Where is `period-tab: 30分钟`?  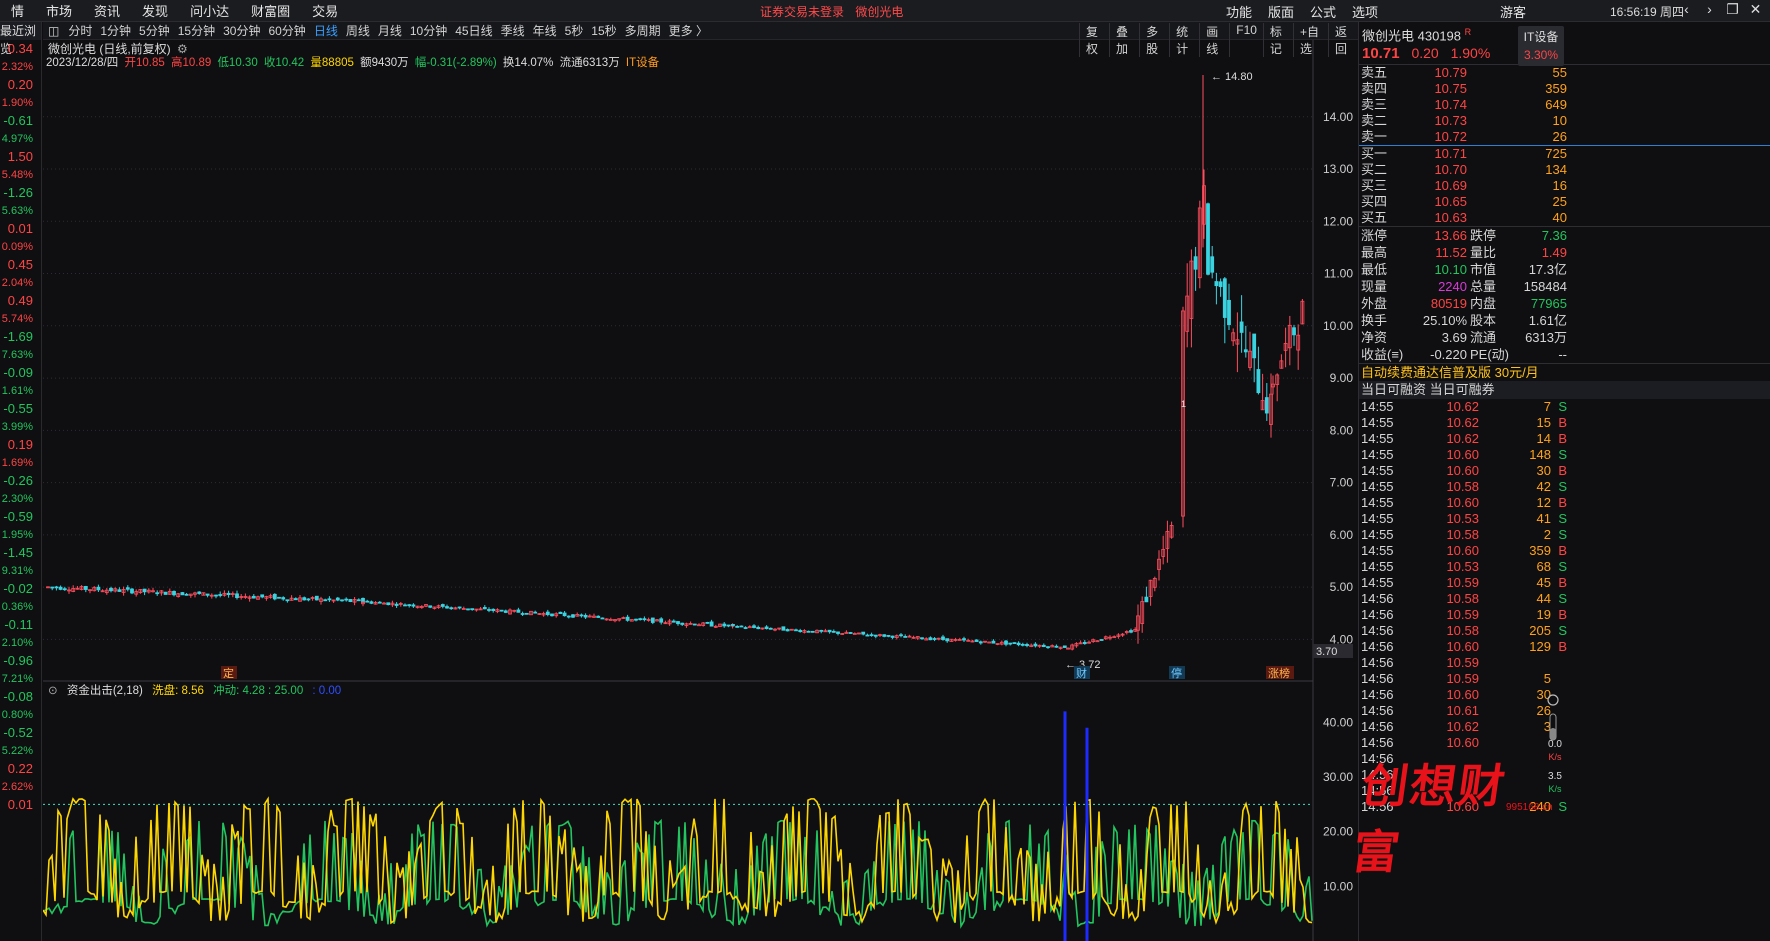 period-tab: 30分钟 is located at coordinates (241, 30).